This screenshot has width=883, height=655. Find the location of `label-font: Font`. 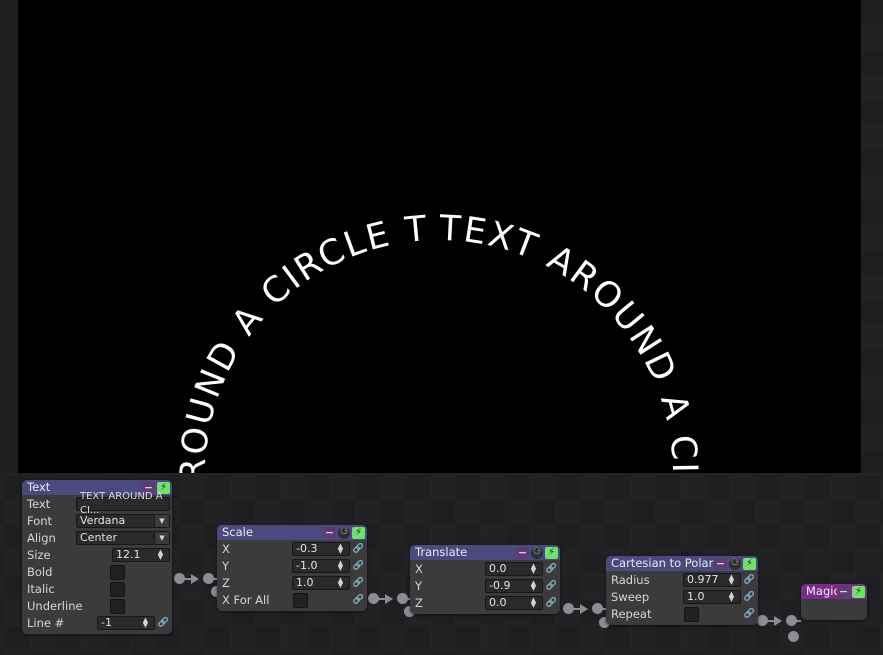

label-font: Font is located at coordinates (40, 521).